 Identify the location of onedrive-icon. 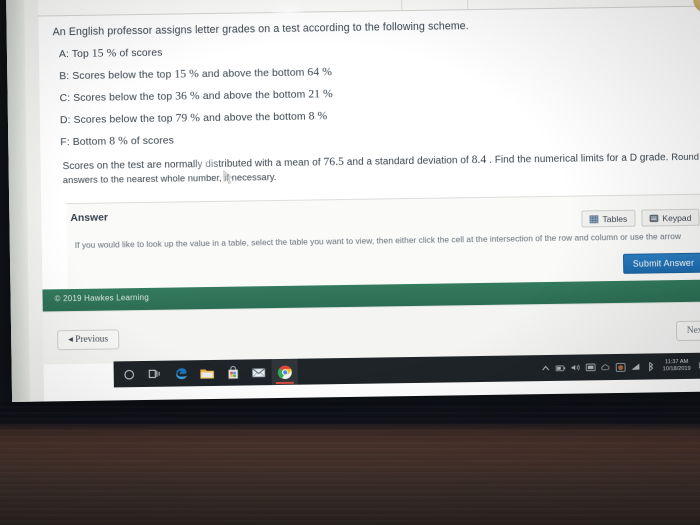
(606, 367).